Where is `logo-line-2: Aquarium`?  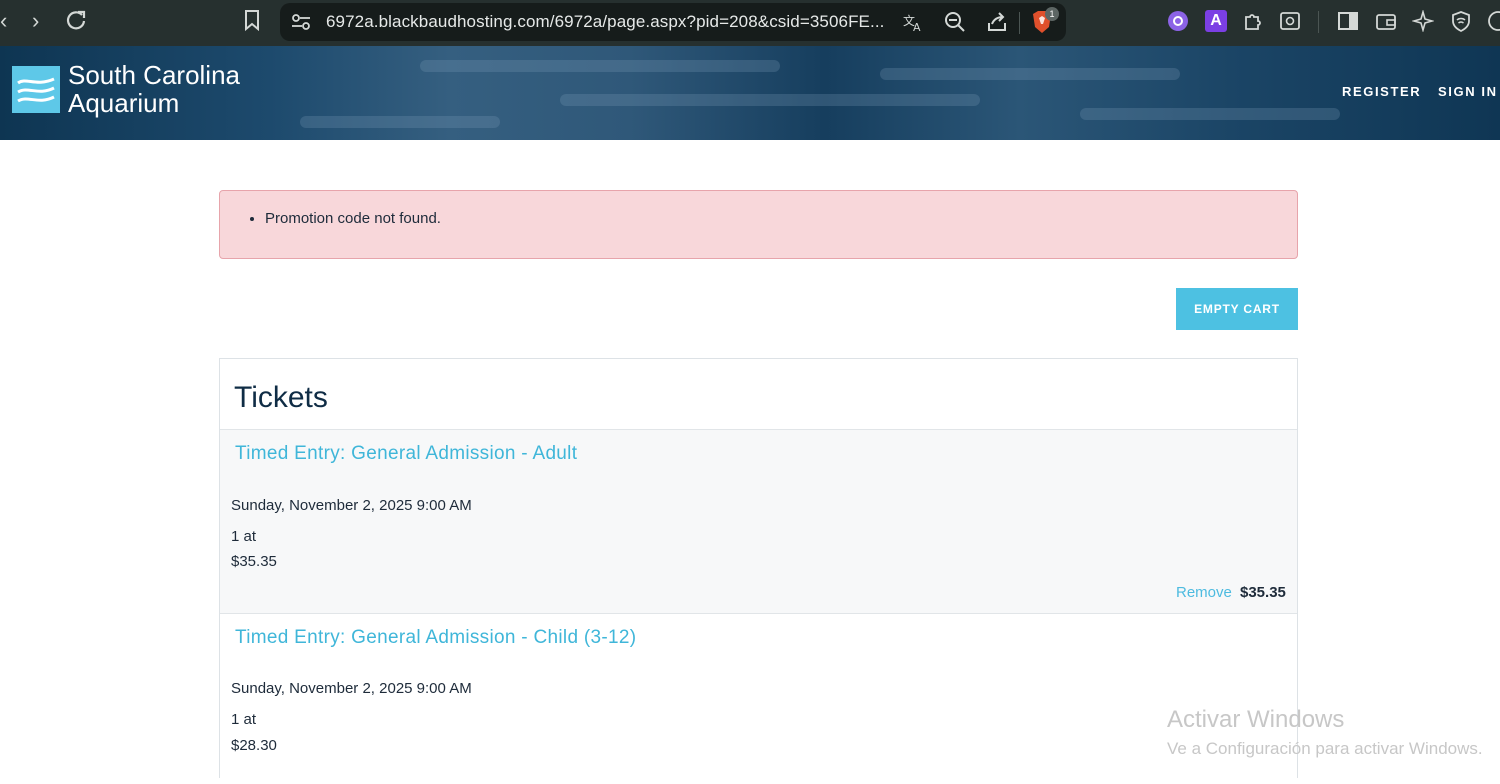 logo-line-2: Aquarium is located at coordinates (124, 103).